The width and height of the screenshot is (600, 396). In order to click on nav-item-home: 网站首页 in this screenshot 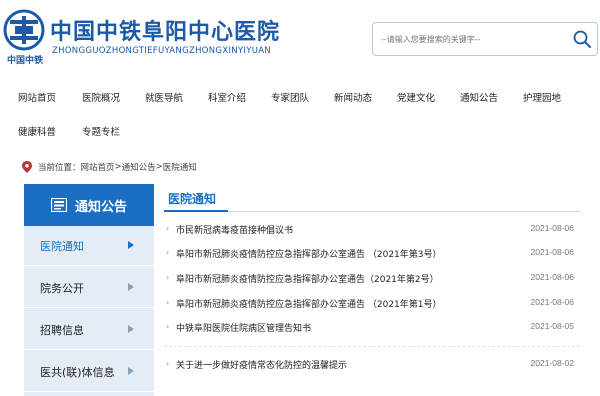, I will do `click(37, 99)`.